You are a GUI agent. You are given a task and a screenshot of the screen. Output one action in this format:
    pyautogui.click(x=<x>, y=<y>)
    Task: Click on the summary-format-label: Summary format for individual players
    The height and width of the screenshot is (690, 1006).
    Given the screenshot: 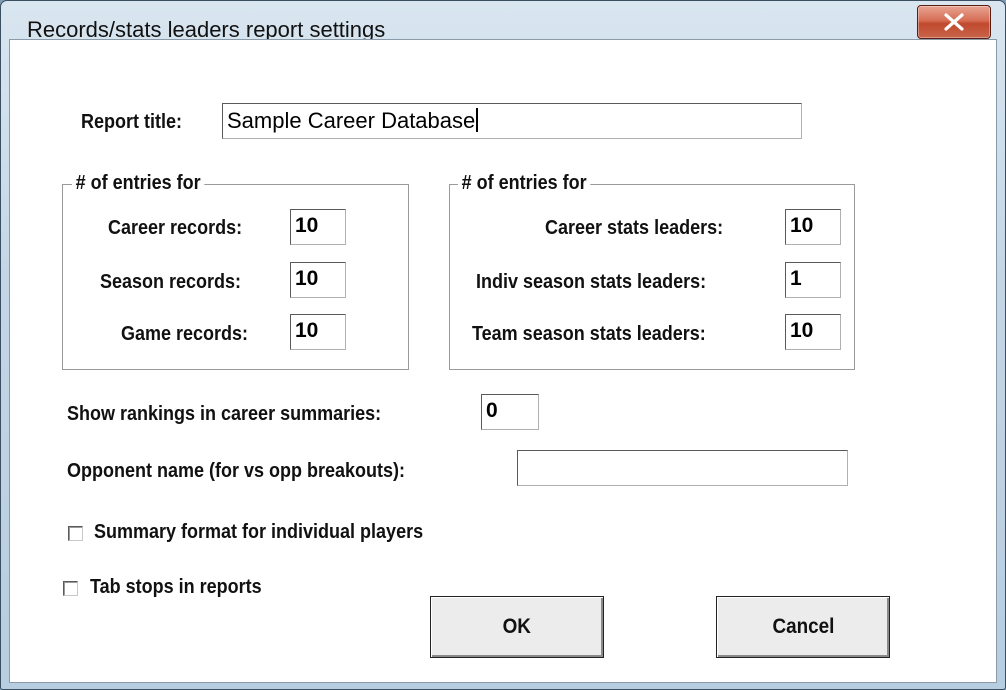 What is the action you would take?
    pyautogui.click(x=258, y=532)
    